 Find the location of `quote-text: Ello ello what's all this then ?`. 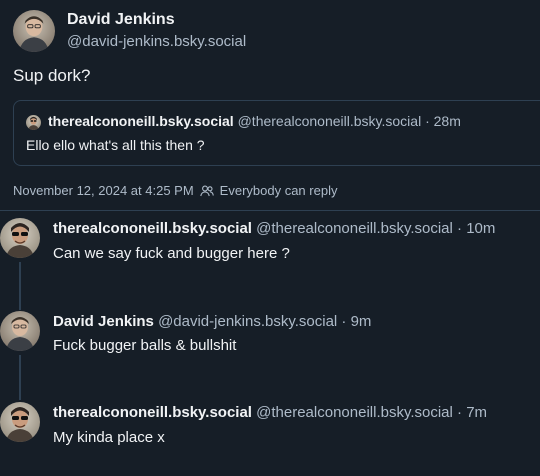

quote-text: Ello ello what's all this then ? is located at coordinates (115, 145).